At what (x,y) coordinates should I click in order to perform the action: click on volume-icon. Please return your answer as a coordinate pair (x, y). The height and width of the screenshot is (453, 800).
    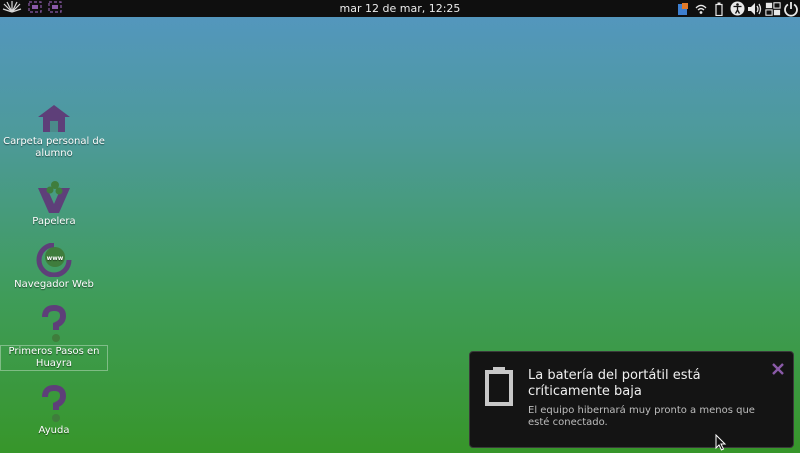
    Looking at the image, I should click on (755, 9).